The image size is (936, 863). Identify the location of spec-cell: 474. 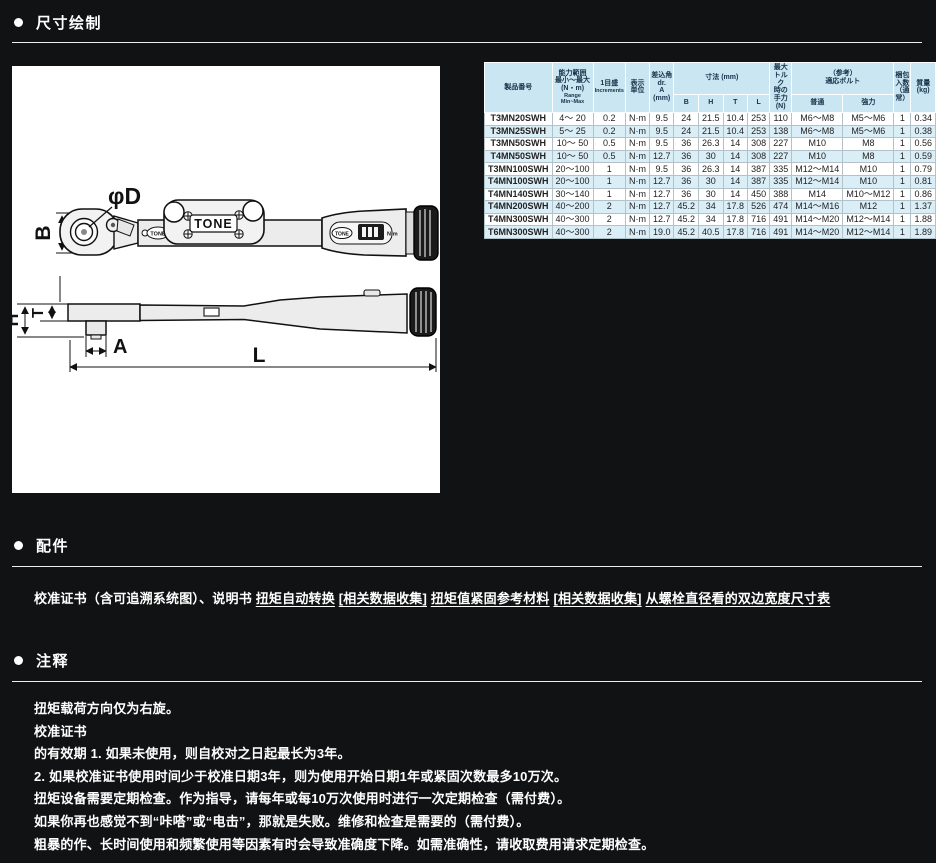
(781, 207).